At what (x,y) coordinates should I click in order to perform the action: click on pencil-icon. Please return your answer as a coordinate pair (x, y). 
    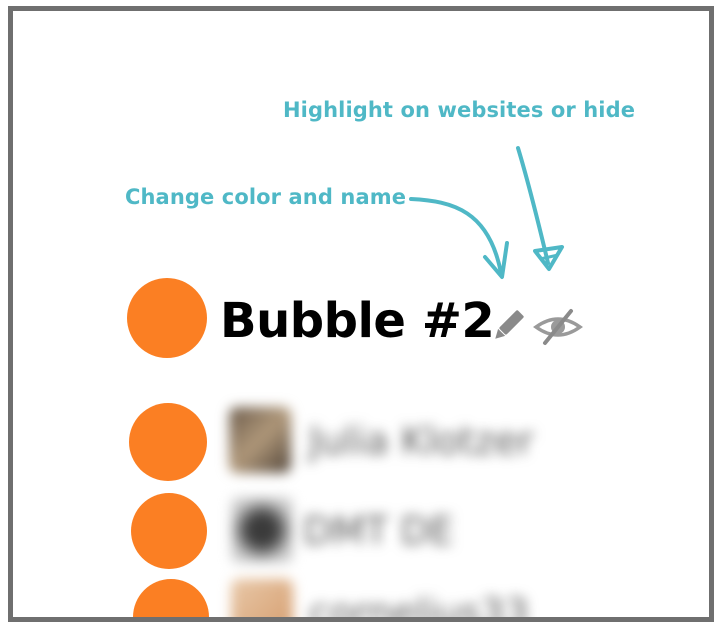
    Looking at the image, I should click on (508, 326).